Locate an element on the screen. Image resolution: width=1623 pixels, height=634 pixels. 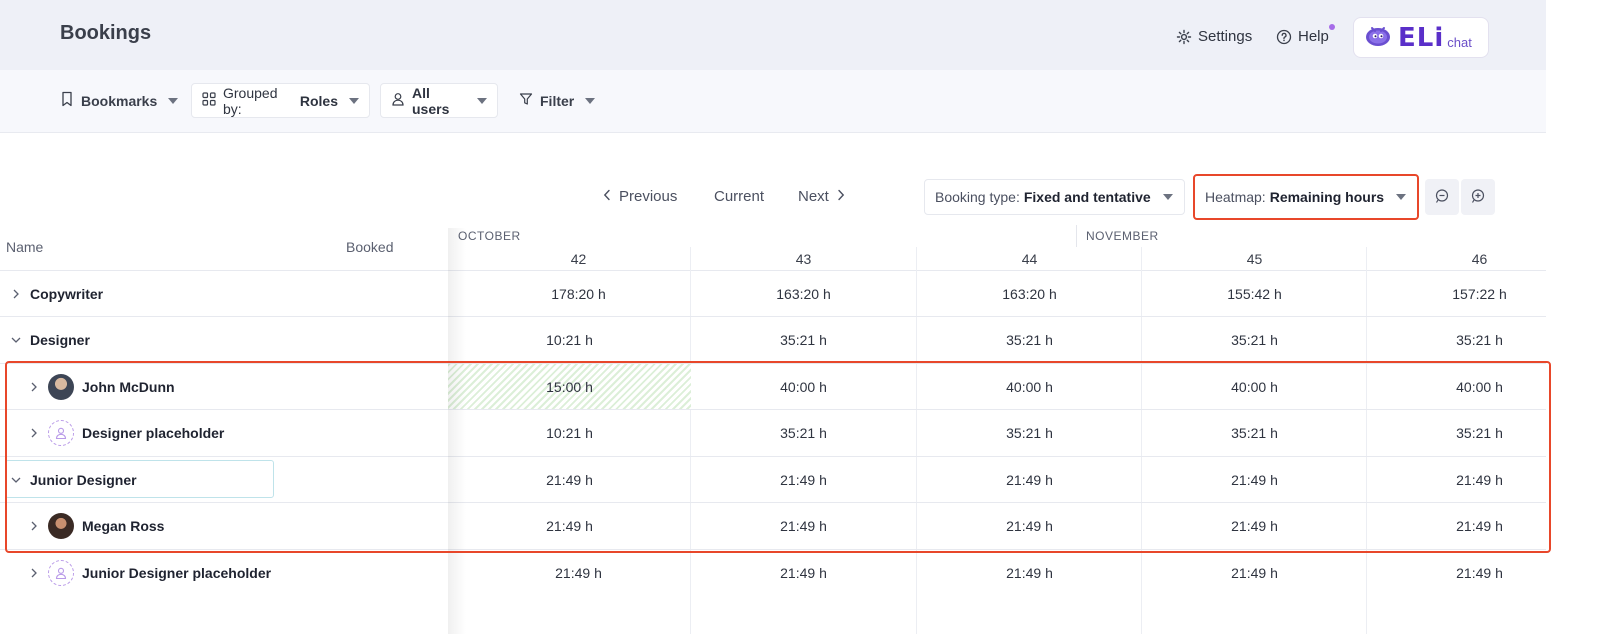
settings-button: Settings is located at coordinates (1214, 36).